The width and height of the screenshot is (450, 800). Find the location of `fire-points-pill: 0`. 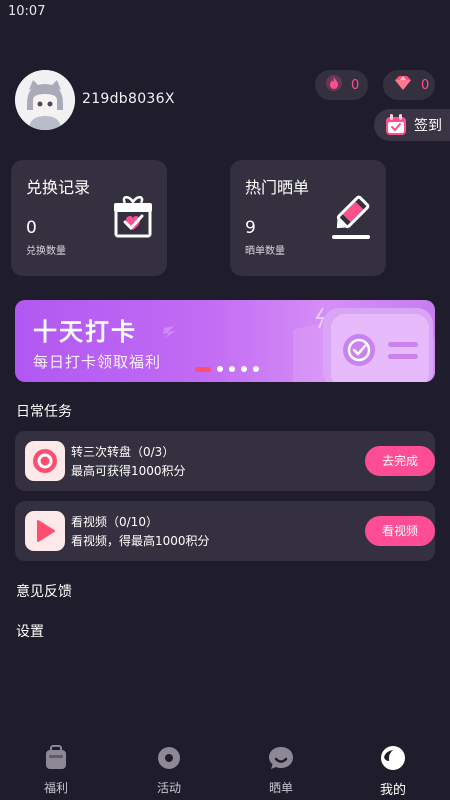

fire-points-pill: 0 is located at coordinates (341, 85).